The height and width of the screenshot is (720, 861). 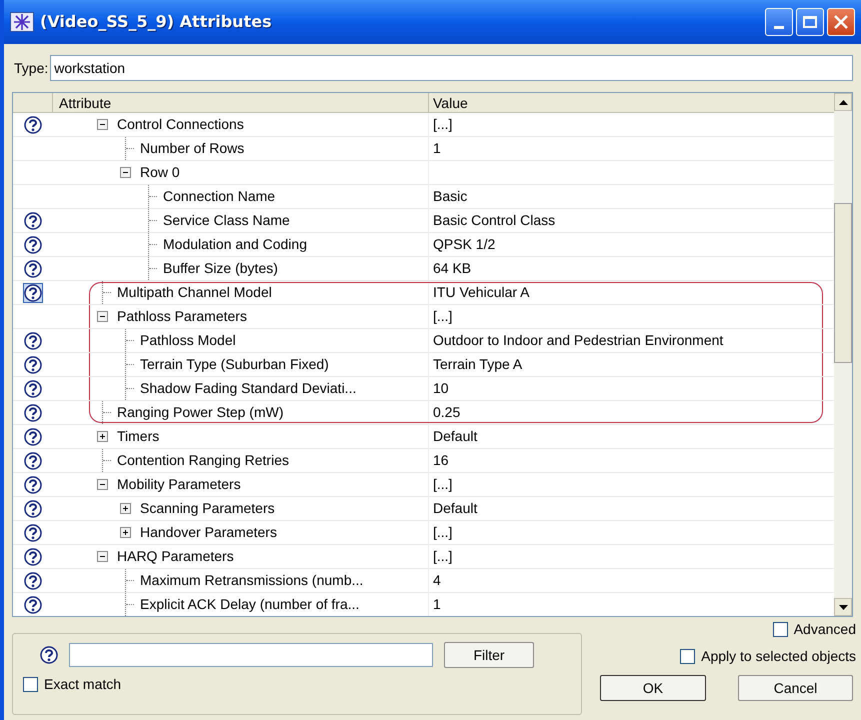 What do you see at coordinates (441, 460) in the screenshot?
I see `attribute-value: 16` at bounding box center [441, 460].